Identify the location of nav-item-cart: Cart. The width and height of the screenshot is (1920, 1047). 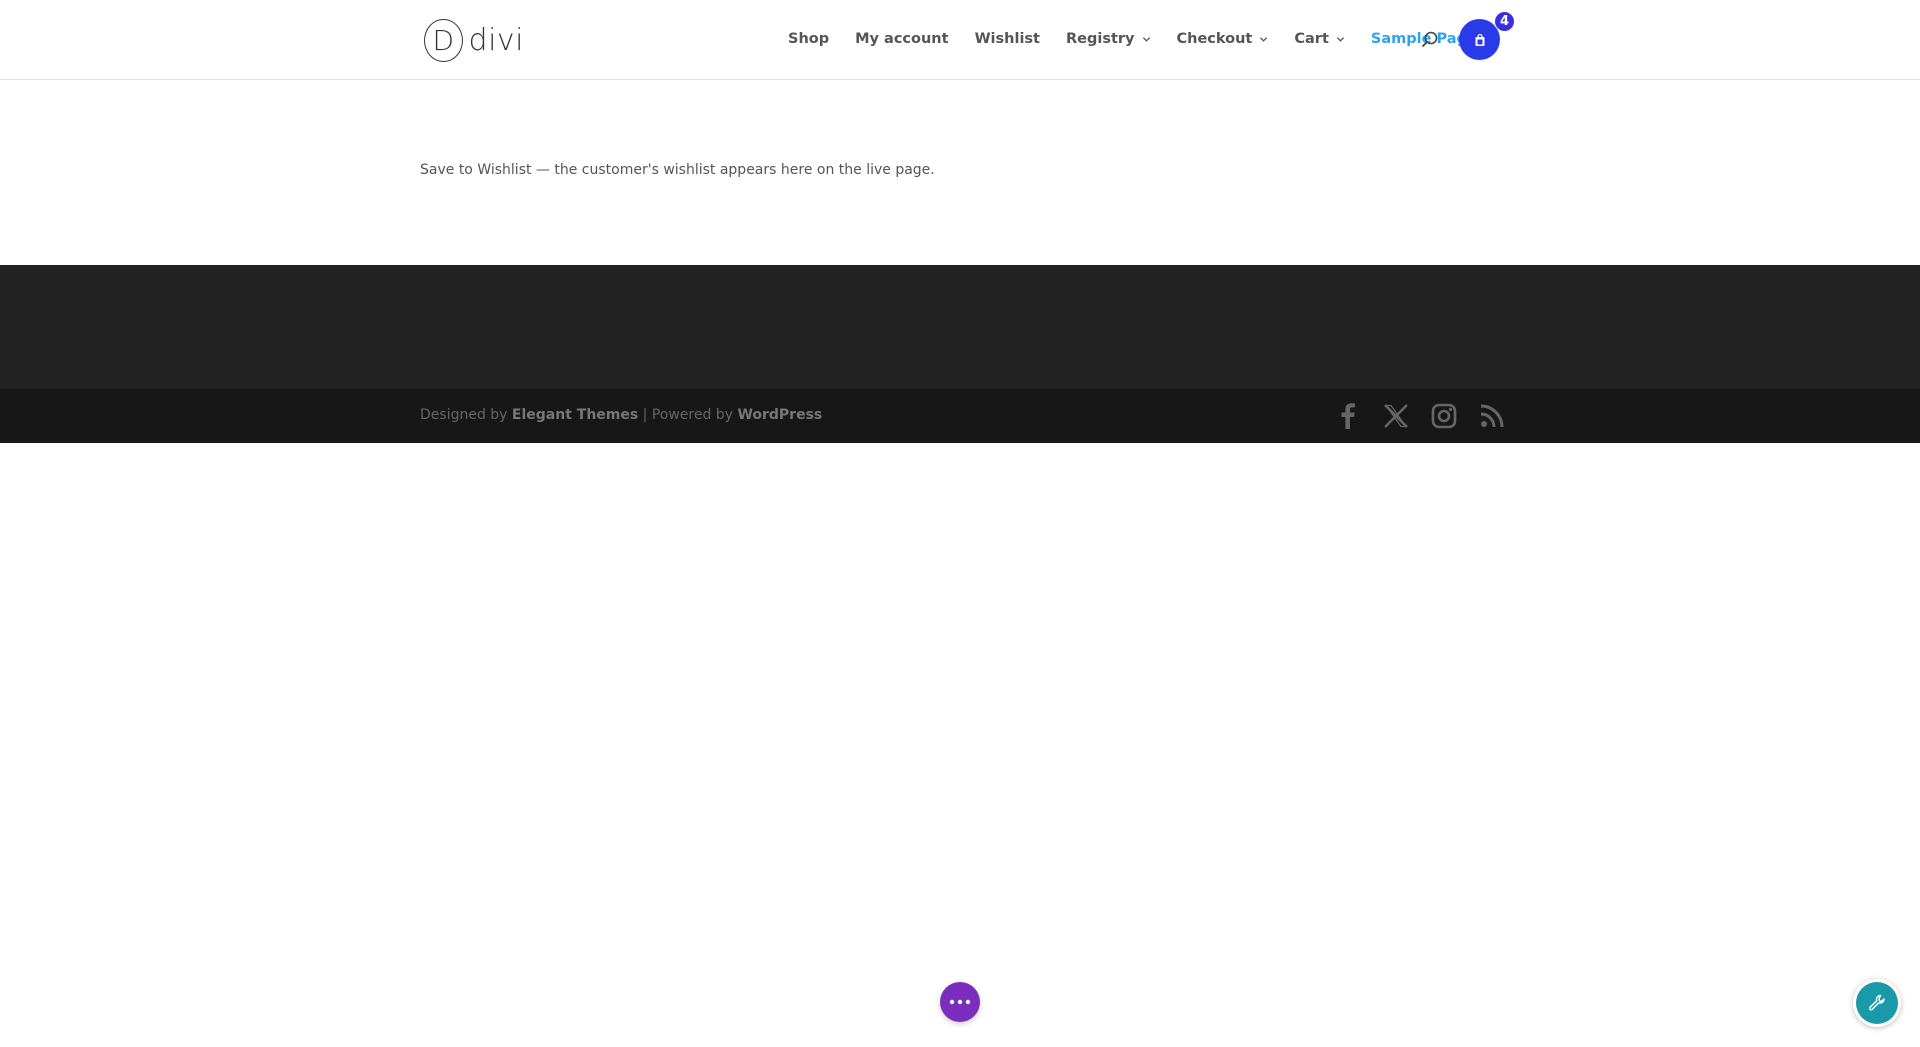
(1319, 39).